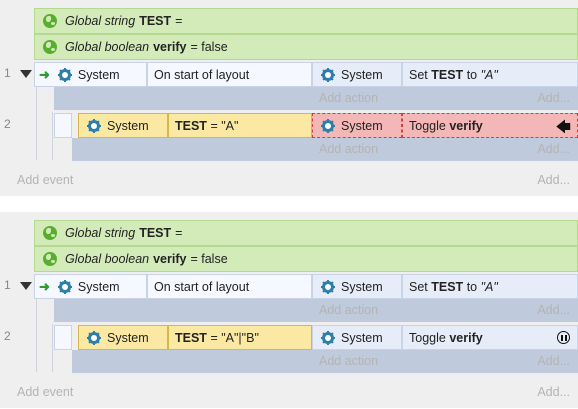 The height and width of the screenshot is (409, 578). What do you see at coordinates (563, 337) in the screenshot?
I see `pause-icon` at bounding box center [563, 337].